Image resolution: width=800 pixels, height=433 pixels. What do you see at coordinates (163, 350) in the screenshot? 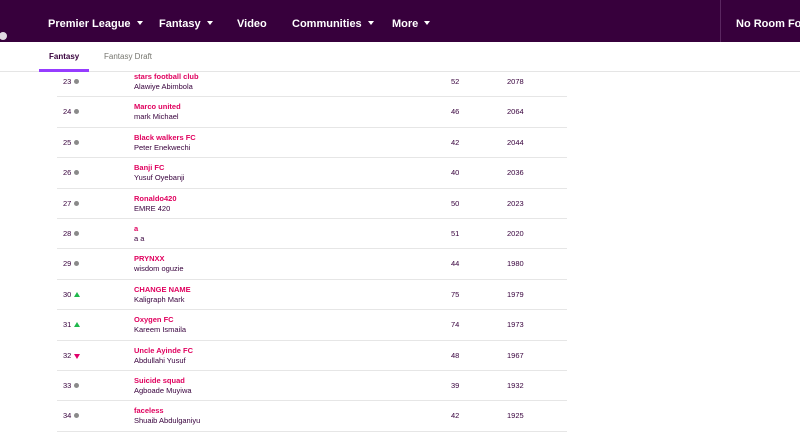
I see `team-name-link: Uncle Ayinde FC` at bounding box center [163, 350].